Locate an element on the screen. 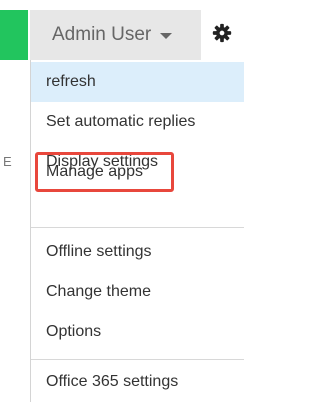 The image size is (320, 402). menu-item-office-365-settings: Office 365 settings is located at coordinates (137, 382).